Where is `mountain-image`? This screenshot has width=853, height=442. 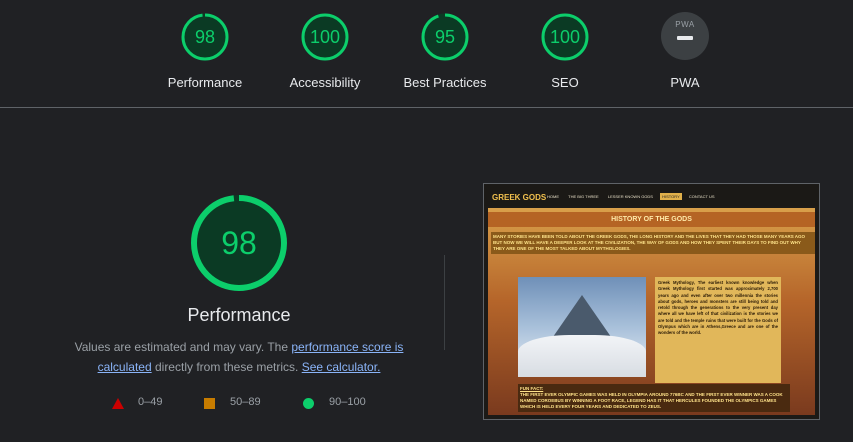 mountain-image is located at coordinates (582, 327).